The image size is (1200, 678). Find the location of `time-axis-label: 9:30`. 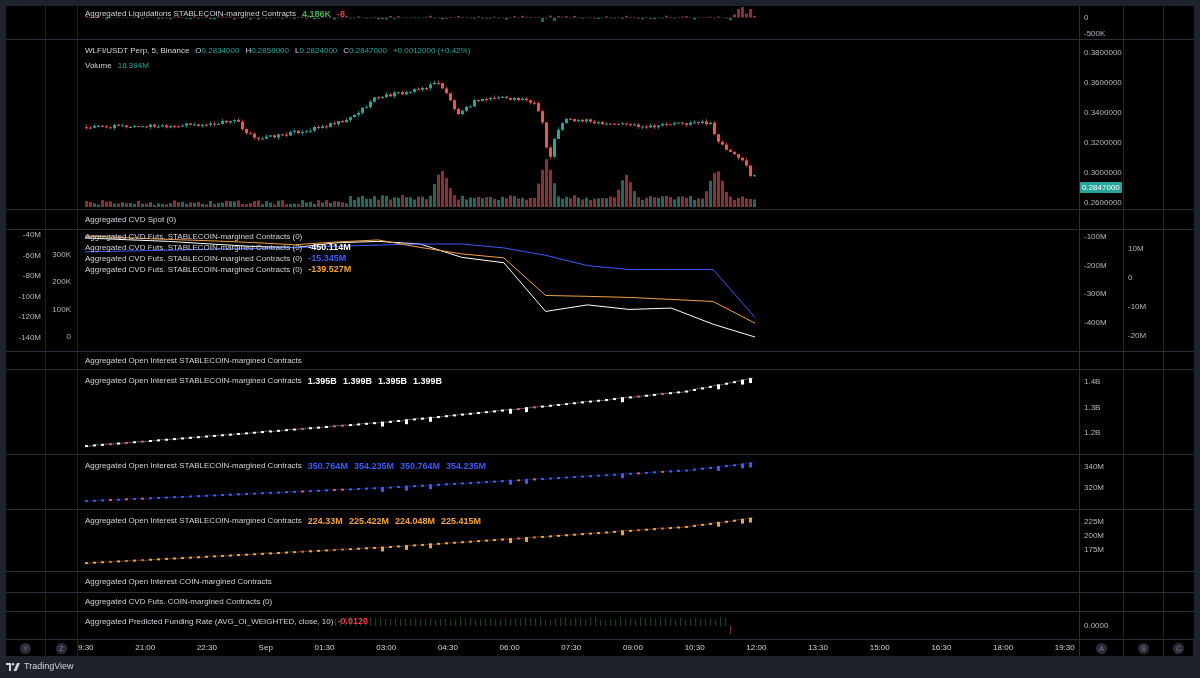

time-axis-label: 9:30 is located at coordinates (86, 648).